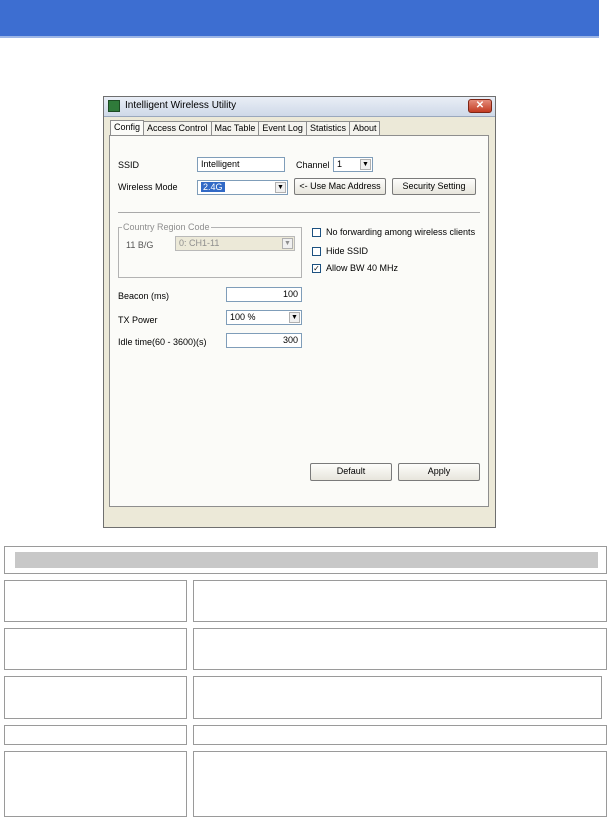 This screenshot has width=611, height=821. I want to click on allow-bw-checkbox: ✓, so click(316, 268).